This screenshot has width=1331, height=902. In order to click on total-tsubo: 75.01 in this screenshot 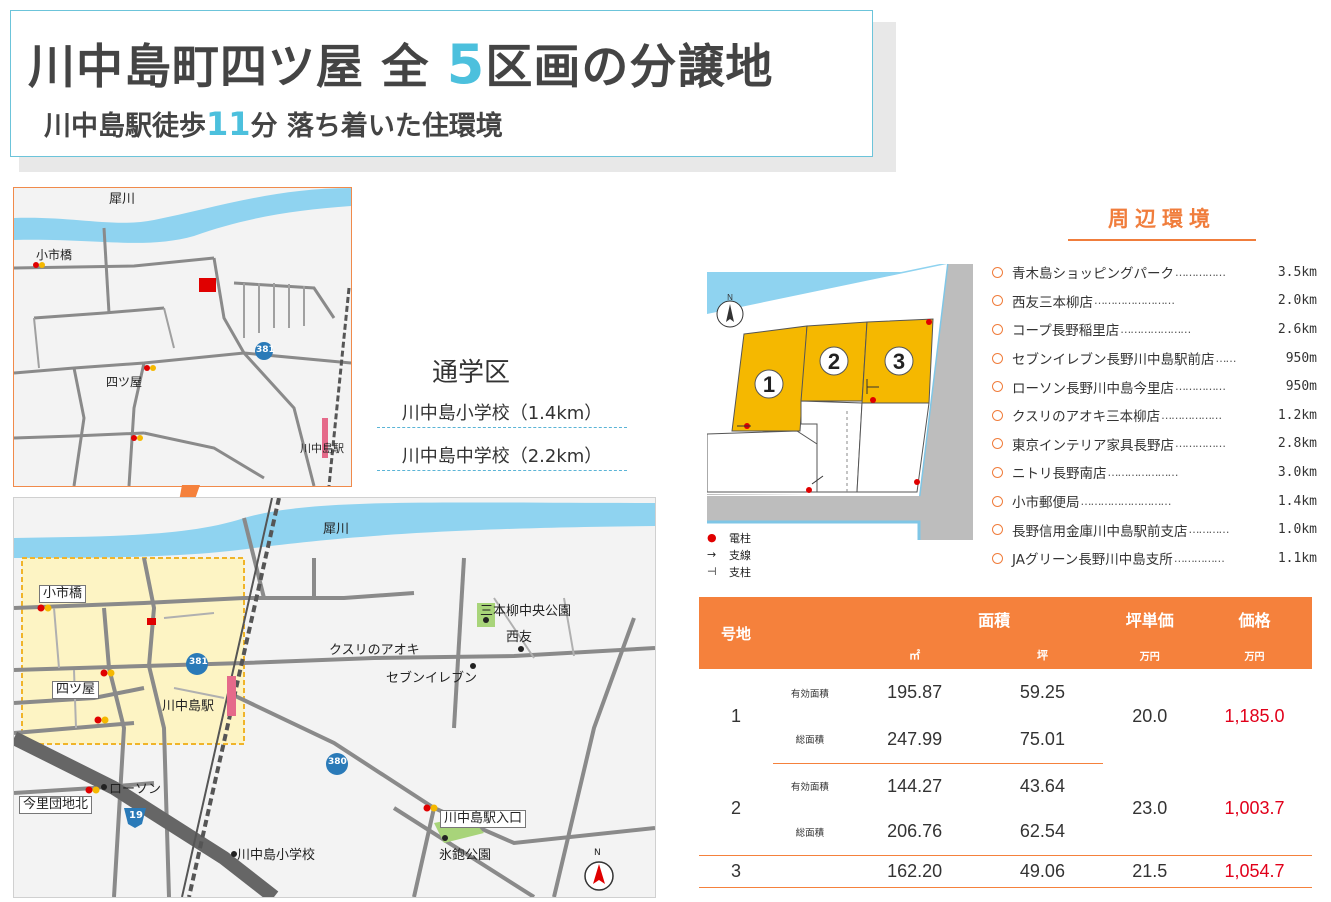, I will do `click(1042, 740)`.